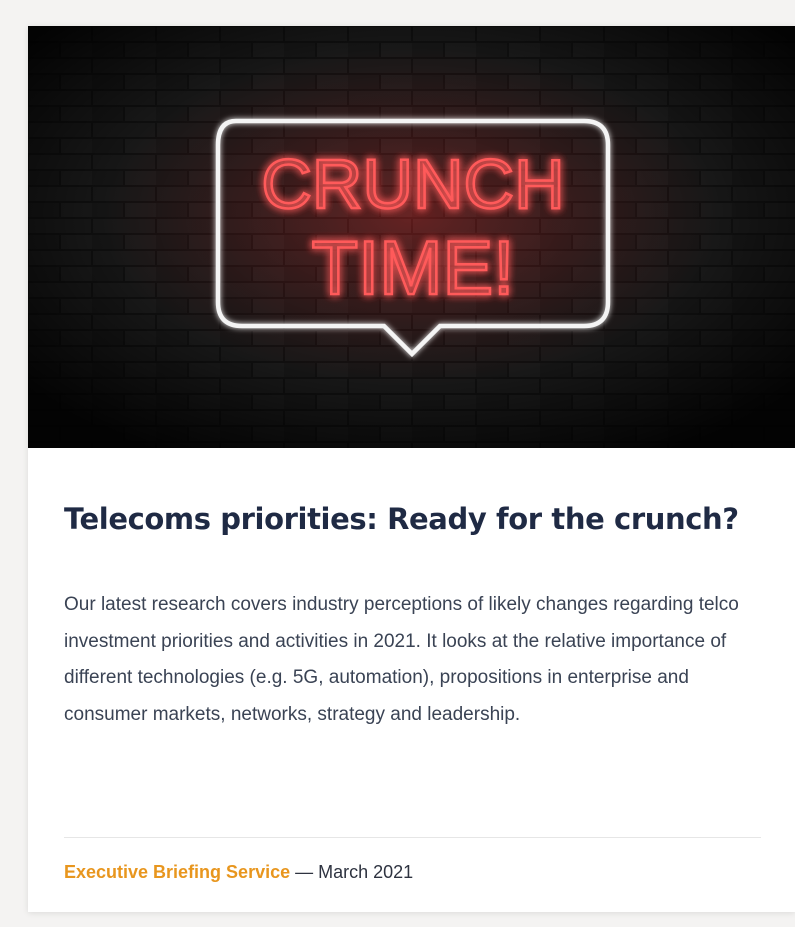 Image resolution: width=795 pixels, height=927 pixels. I want to click on article-meta: Executive Briefing Service — March 2021, so click(238, 872).